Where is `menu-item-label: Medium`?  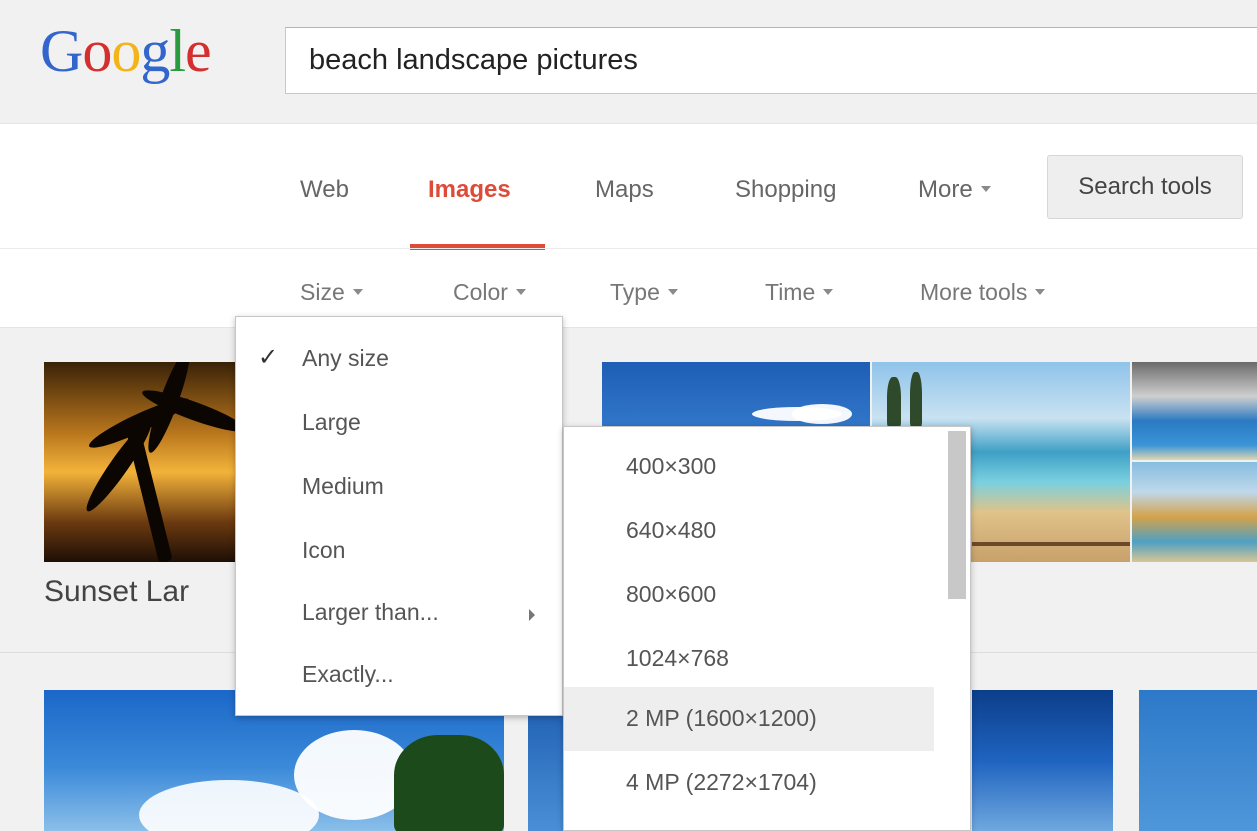 menu-item-label: Medium is located at coordinates (343, 486).